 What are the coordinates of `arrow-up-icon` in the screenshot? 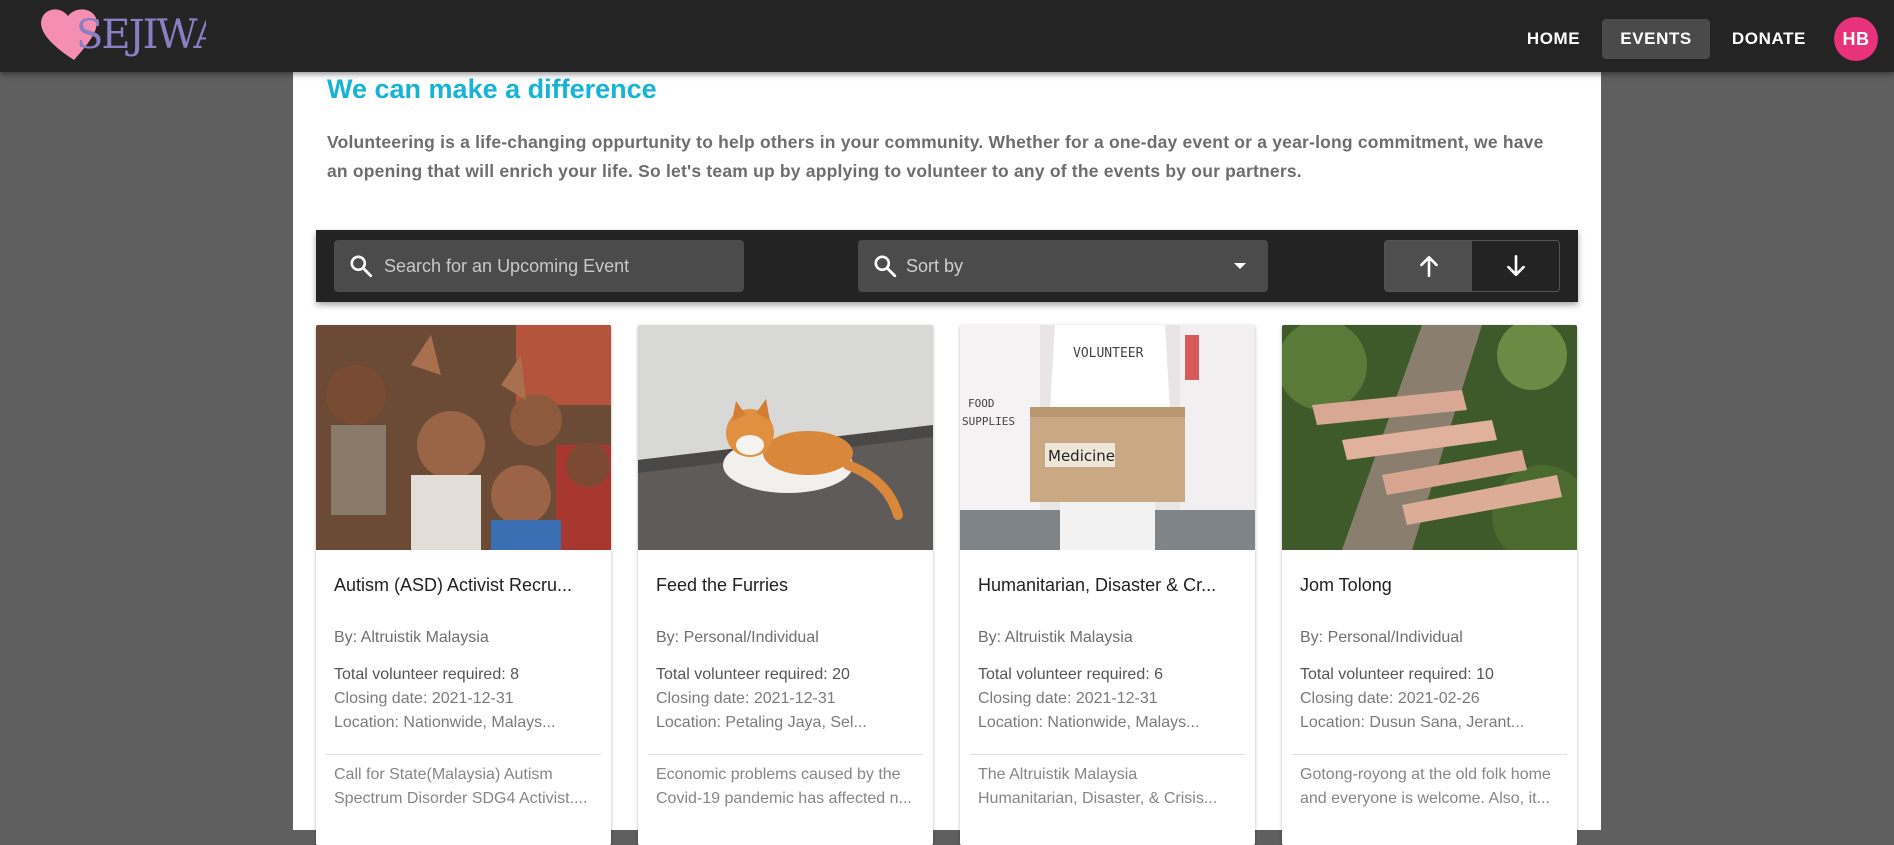 It's located at (1428, 267).